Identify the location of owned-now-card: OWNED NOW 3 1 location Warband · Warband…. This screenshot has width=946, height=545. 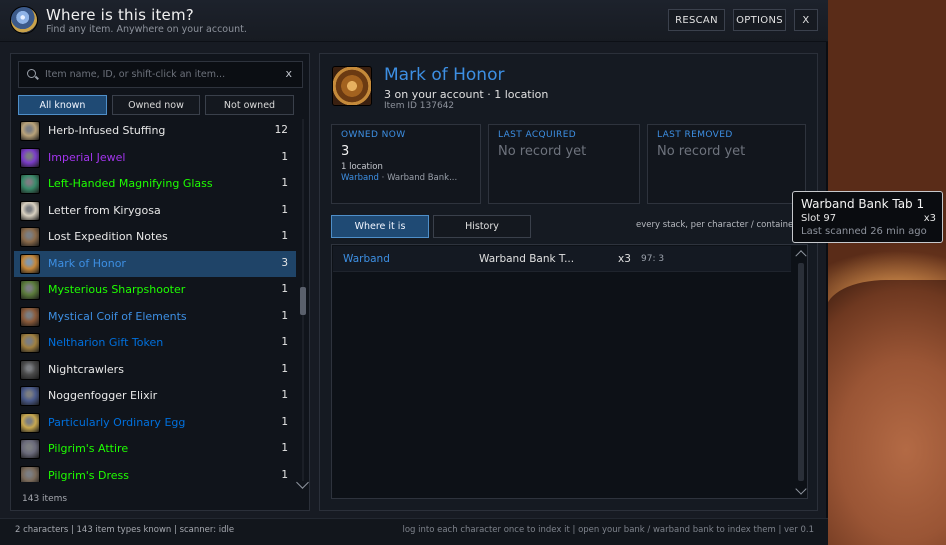
(406, 164).